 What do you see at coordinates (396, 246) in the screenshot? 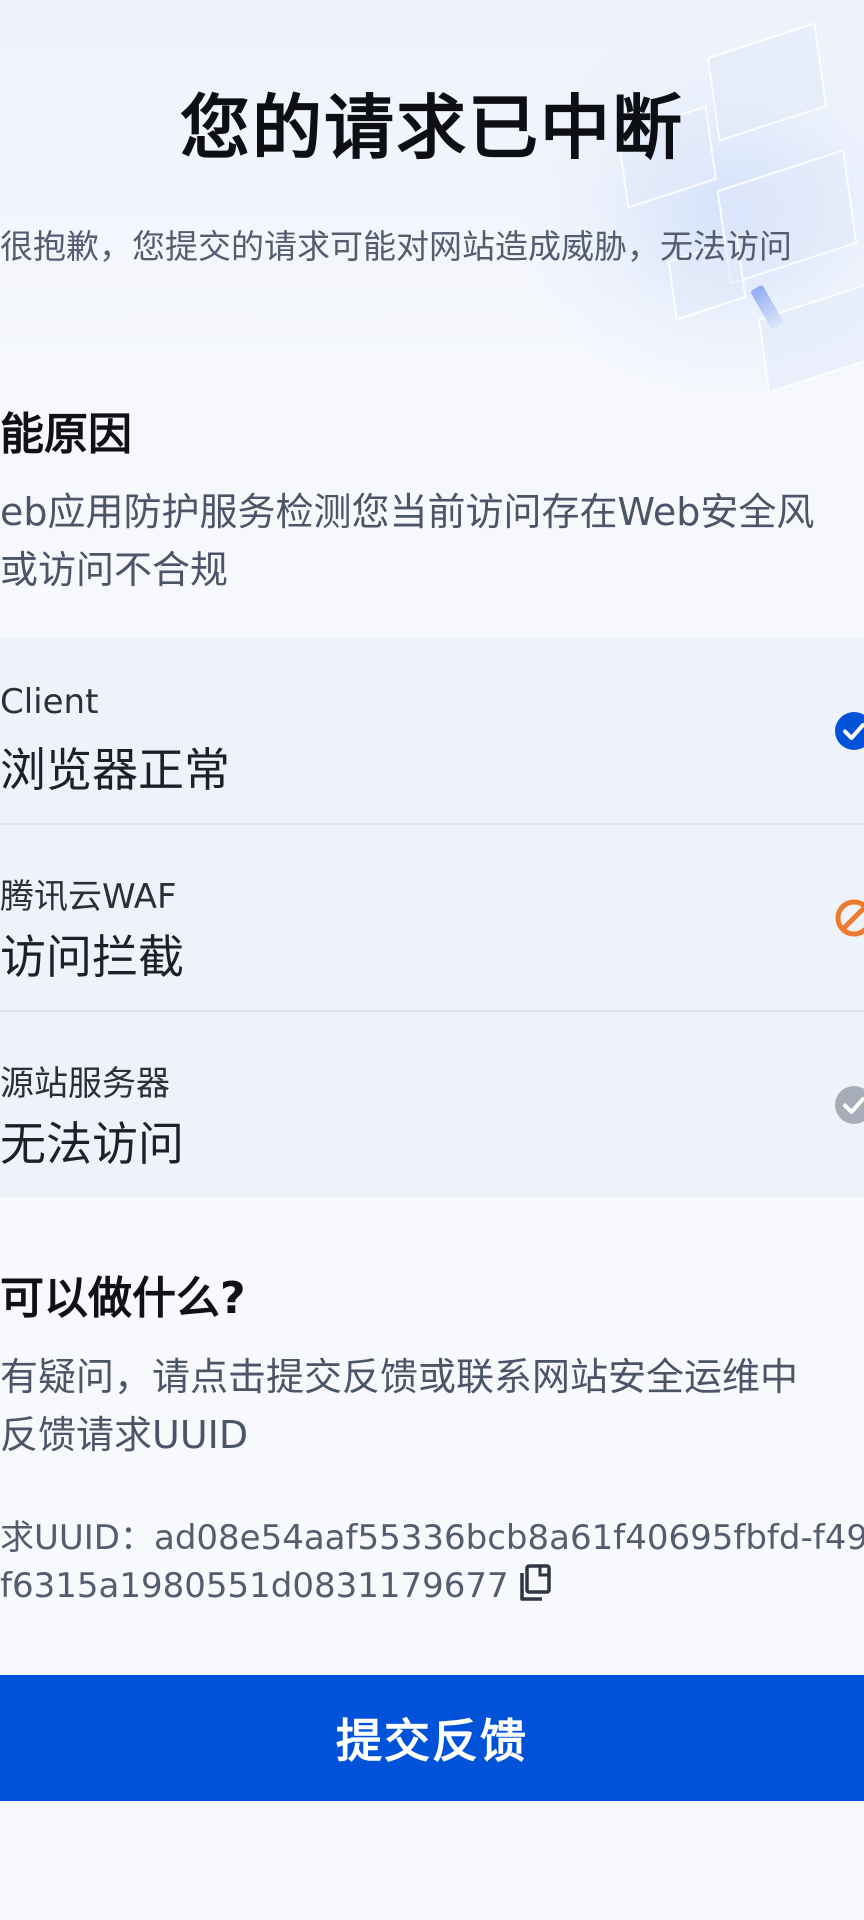
I see `page-subtitle: 很抱歉，您提交的请求可能对网站造成威胁，无法访问` at bounding box center [396, 246].